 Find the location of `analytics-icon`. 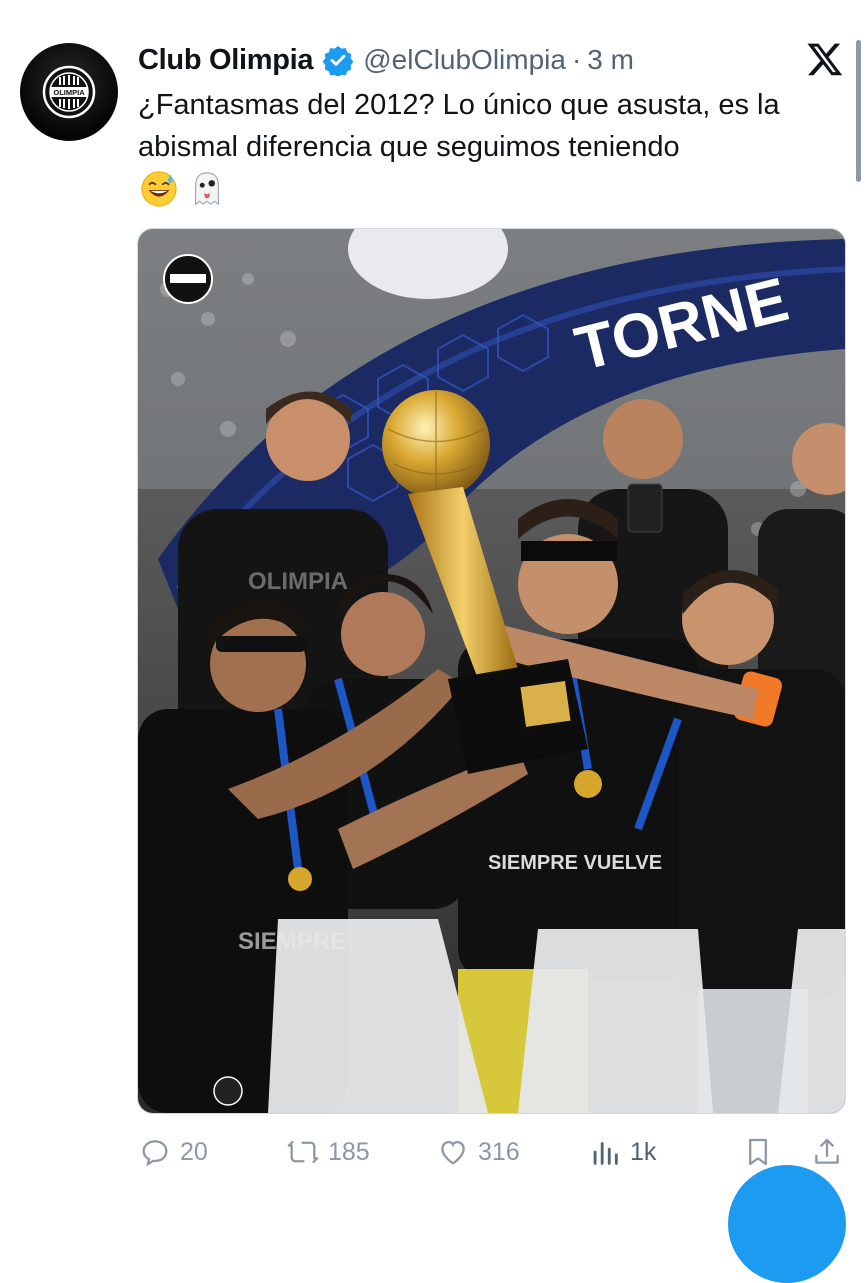

analytics-icon is located at coordinates (605, 1153).